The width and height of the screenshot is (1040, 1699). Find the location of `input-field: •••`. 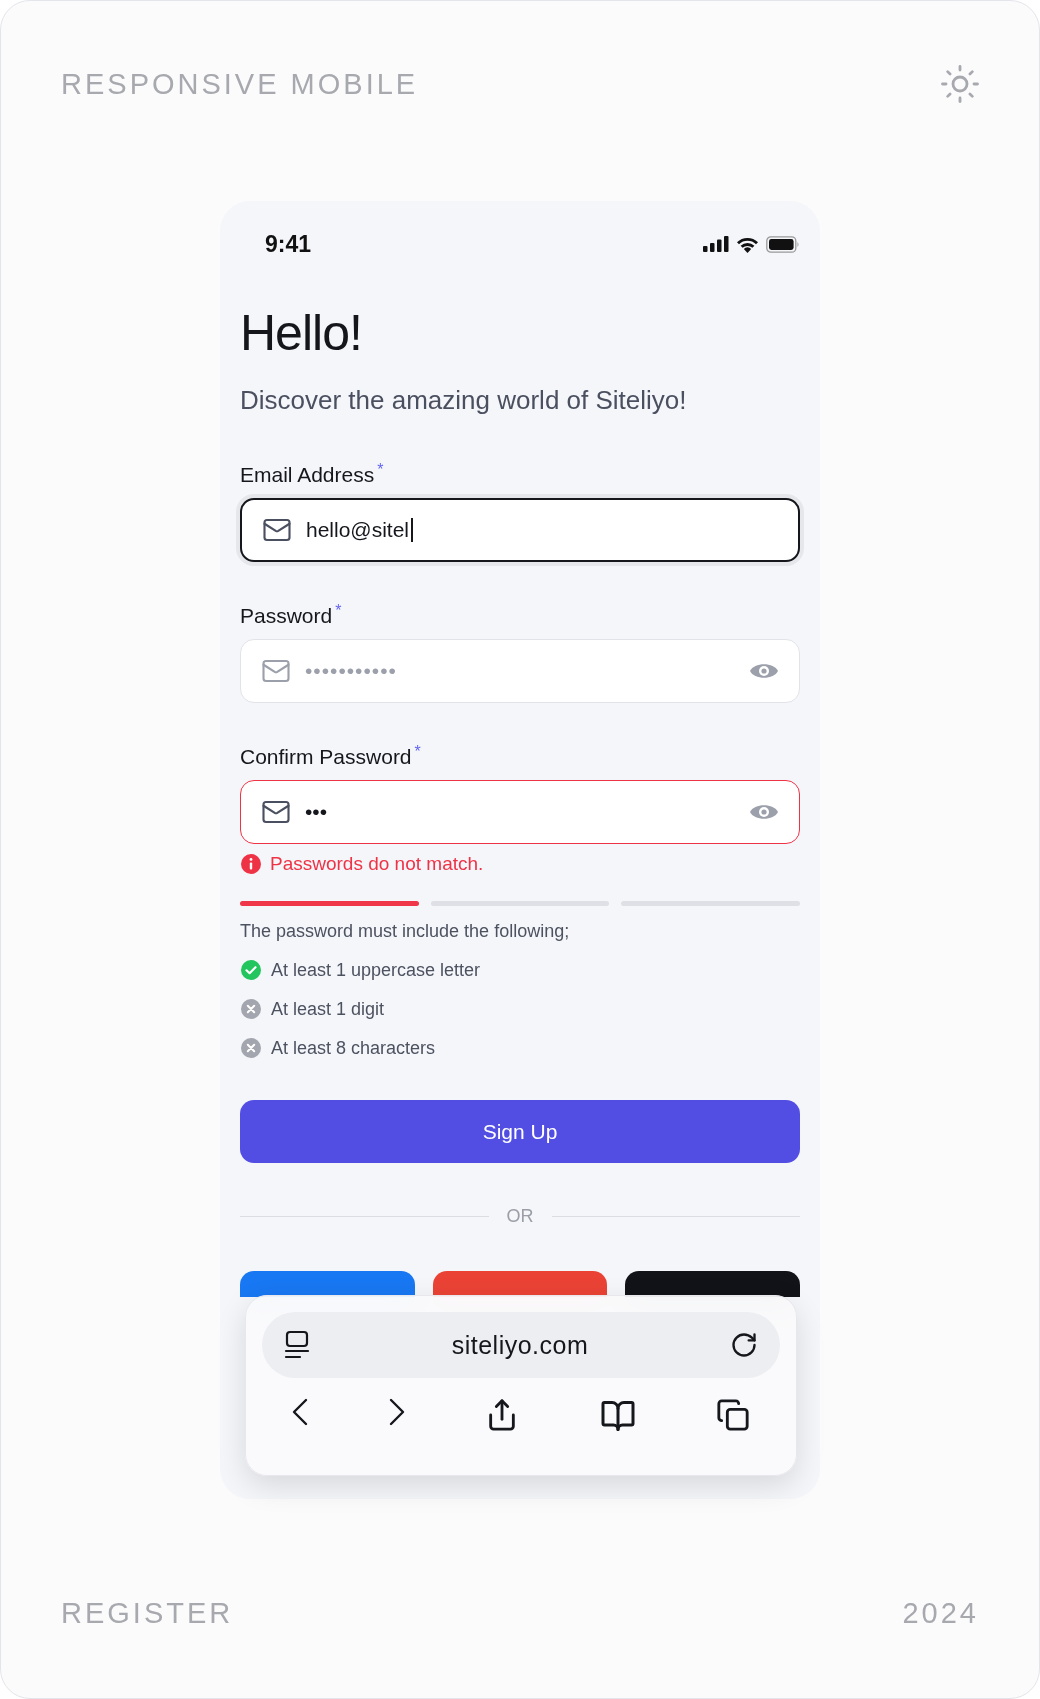

input-field: ••• is located at coordinates (520, 812).